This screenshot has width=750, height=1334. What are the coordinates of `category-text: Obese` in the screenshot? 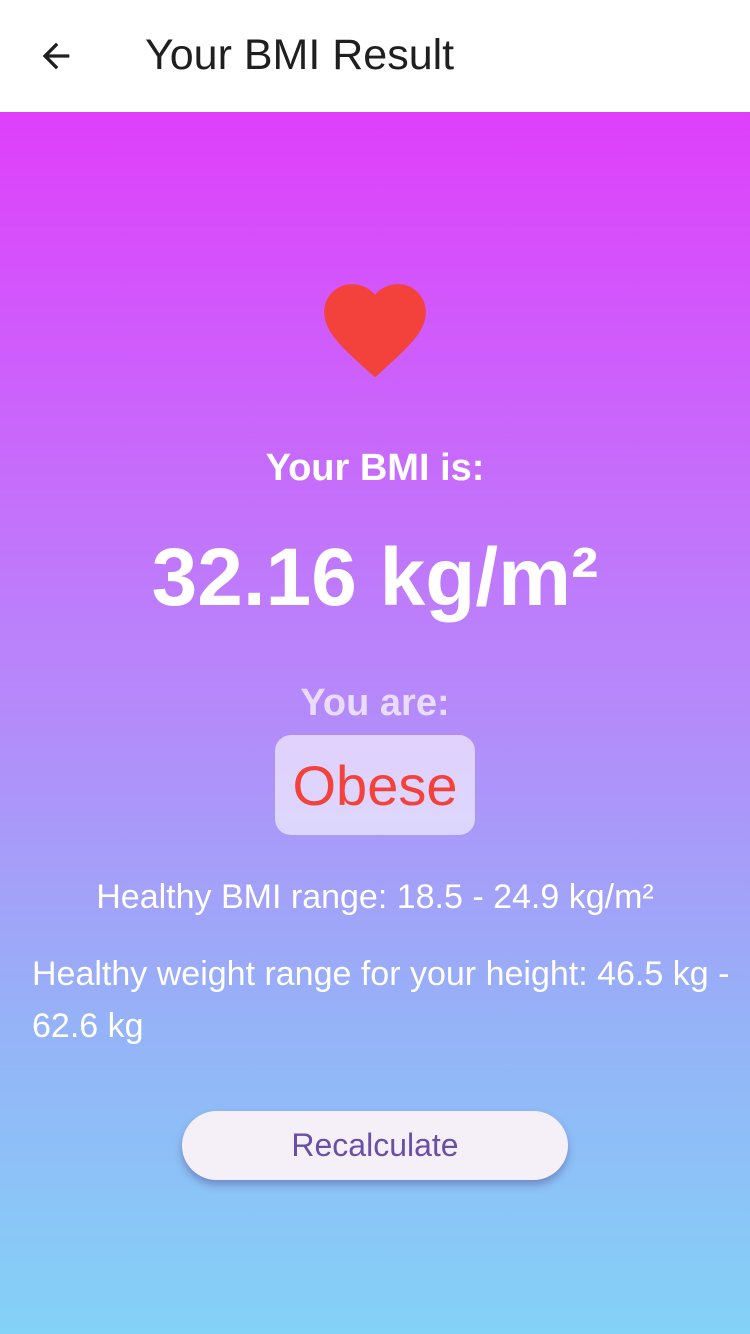 It's located at (375, 785).